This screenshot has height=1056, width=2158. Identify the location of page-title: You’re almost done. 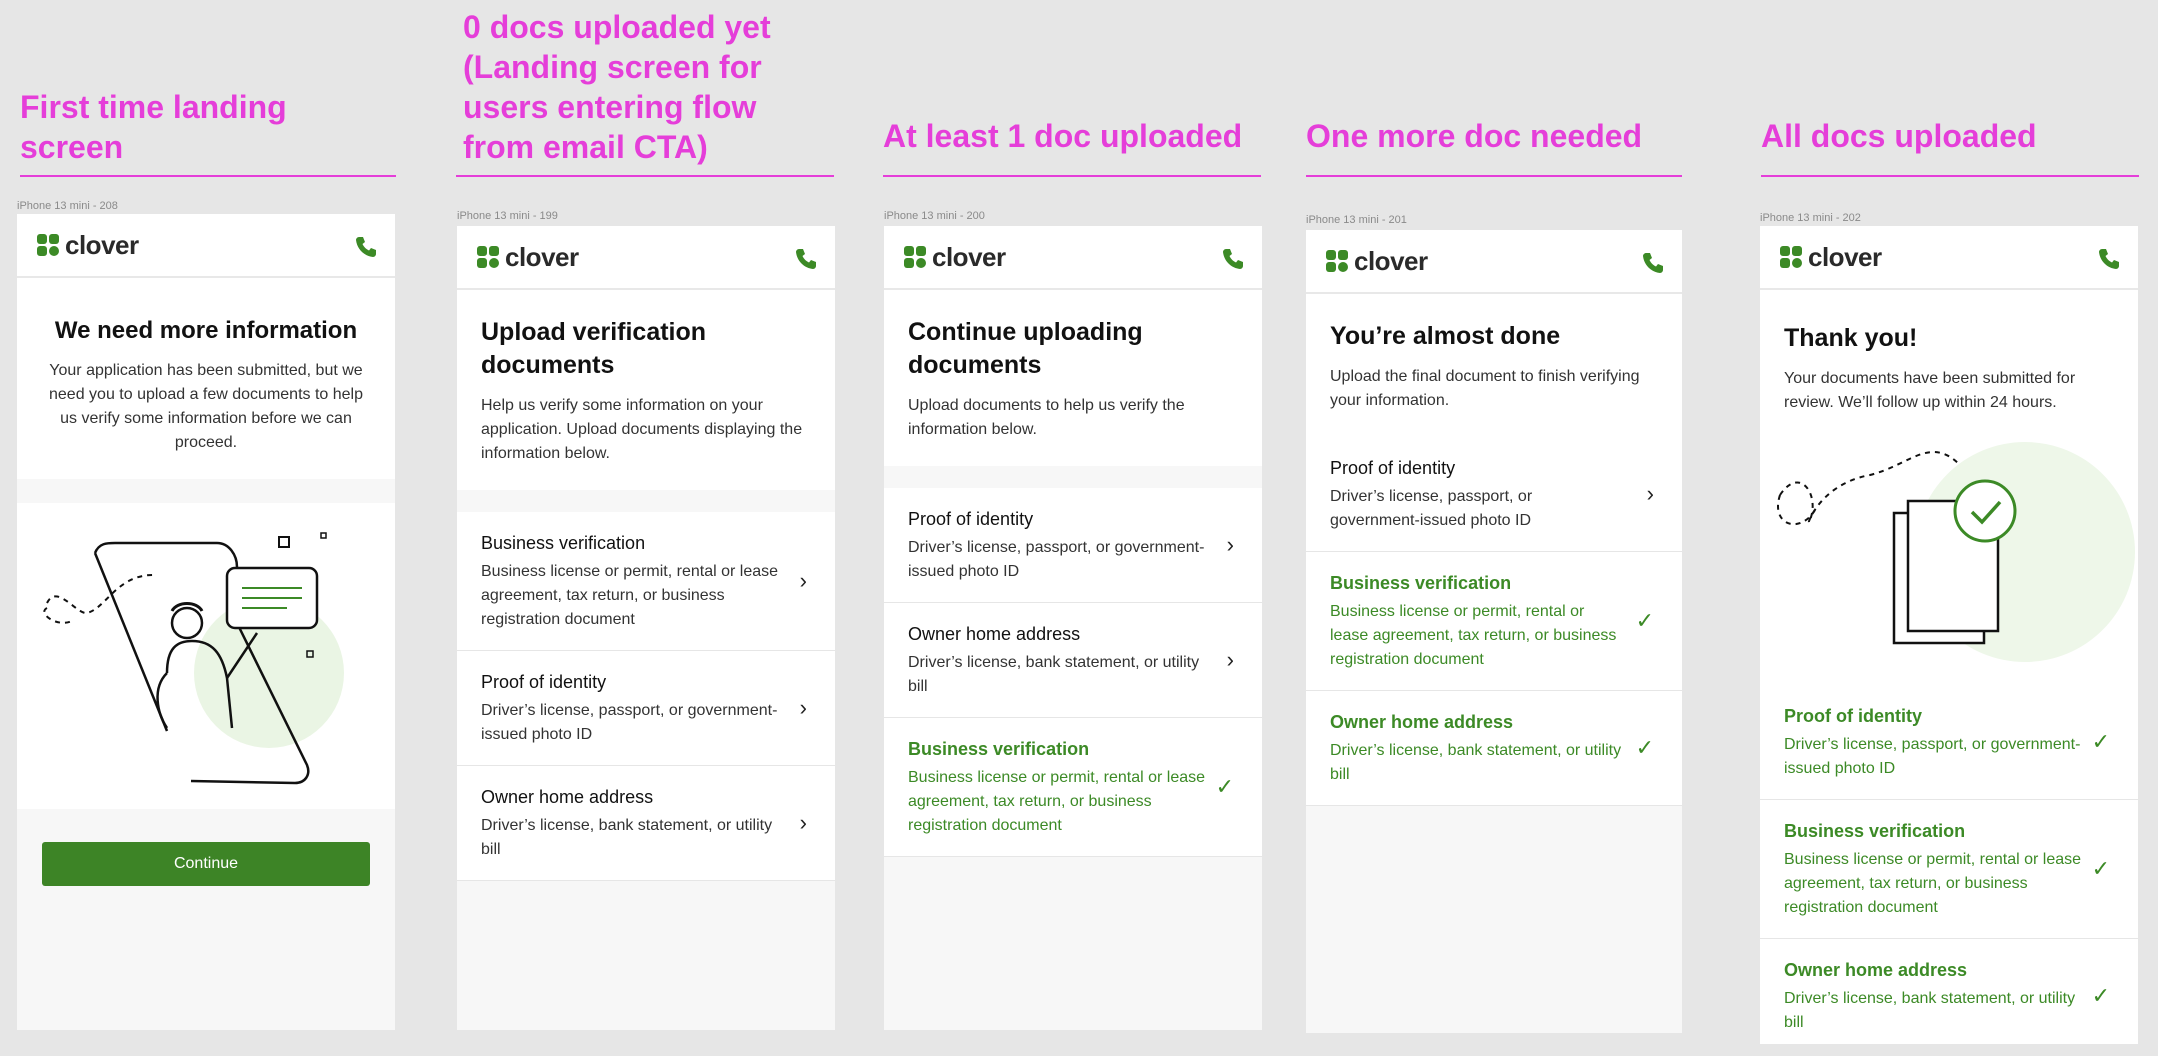
(1445, 336).